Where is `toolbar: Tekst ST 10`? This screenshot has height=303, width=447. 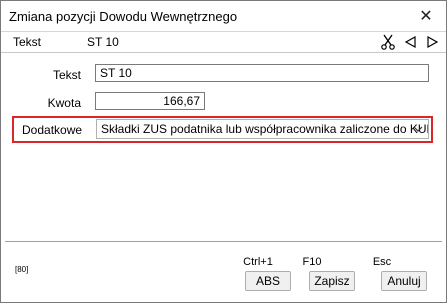 toolbar: Tekst ST 10 is located at coordinates (223, 42).